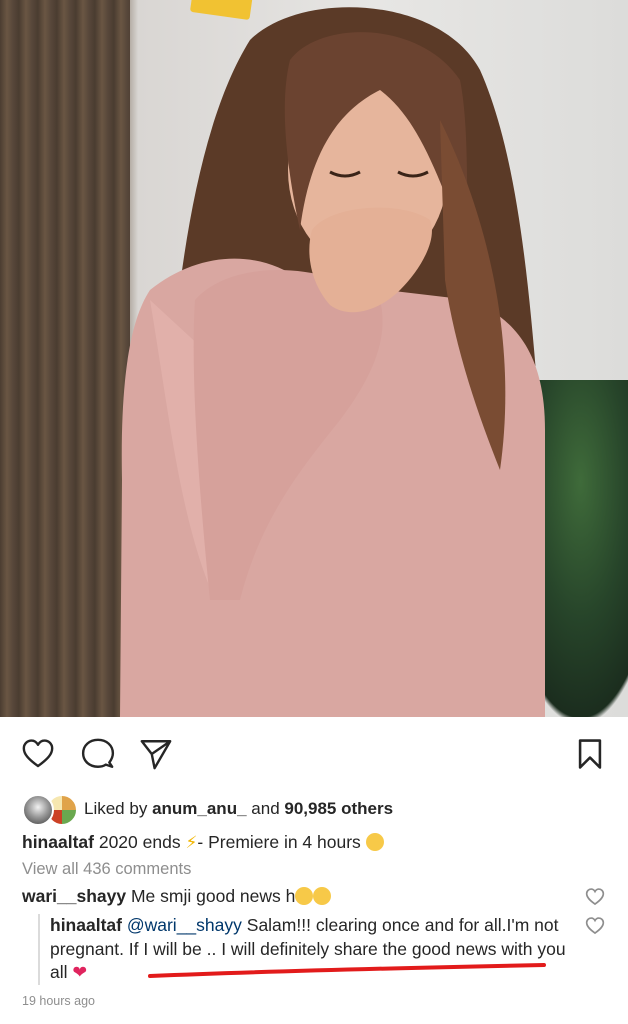  What do you see at coordinates (338, 808) in the screenshot?
I see `likes-count: 90,985 others` at bounding box center [338, 808].